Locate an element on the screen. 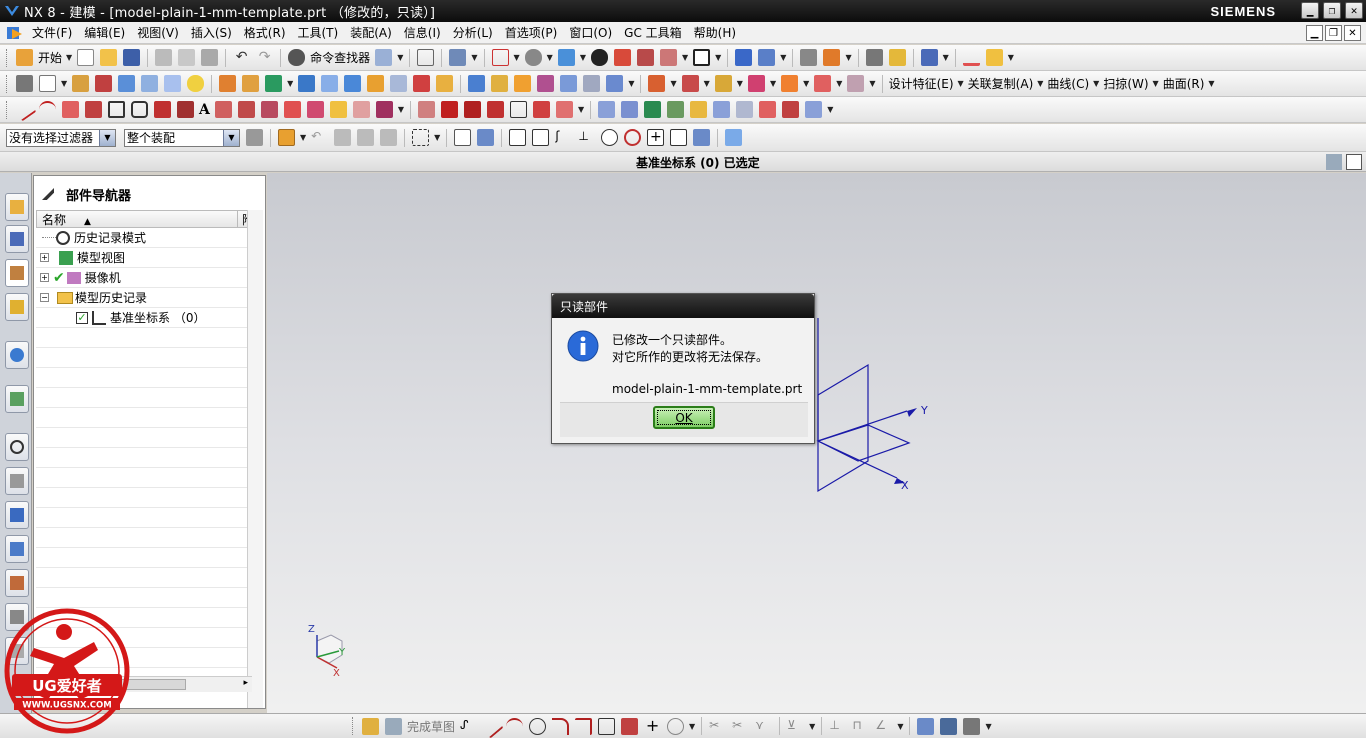 Image resolution: width=1366 pixels, height=738 pixels. offset-surface-icon is located at coordinates (768, 109).